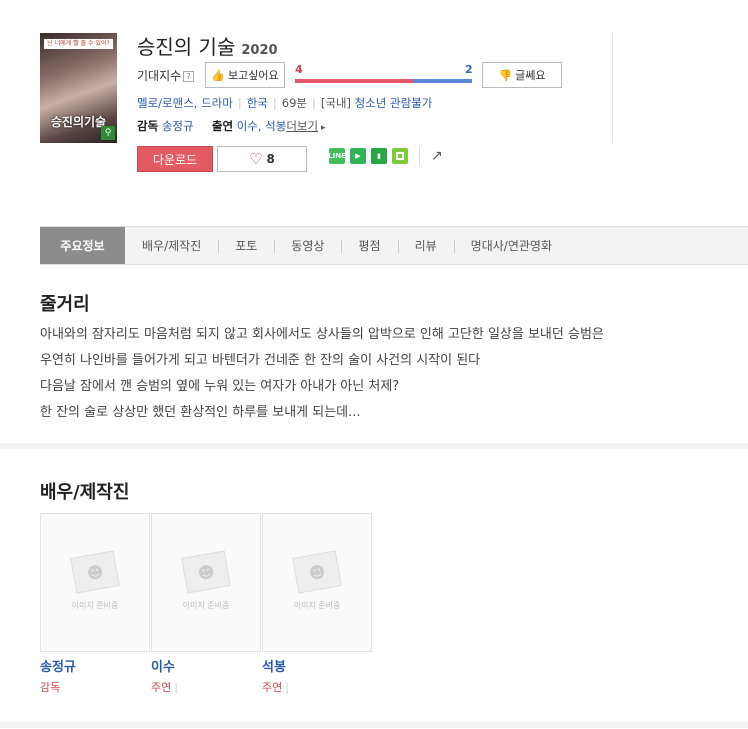 The image size is (748, 729). What do you see at coordinates (358, 156) in the screenshot?
I see `band-icon: ▶` at bounding box center [358, 156].